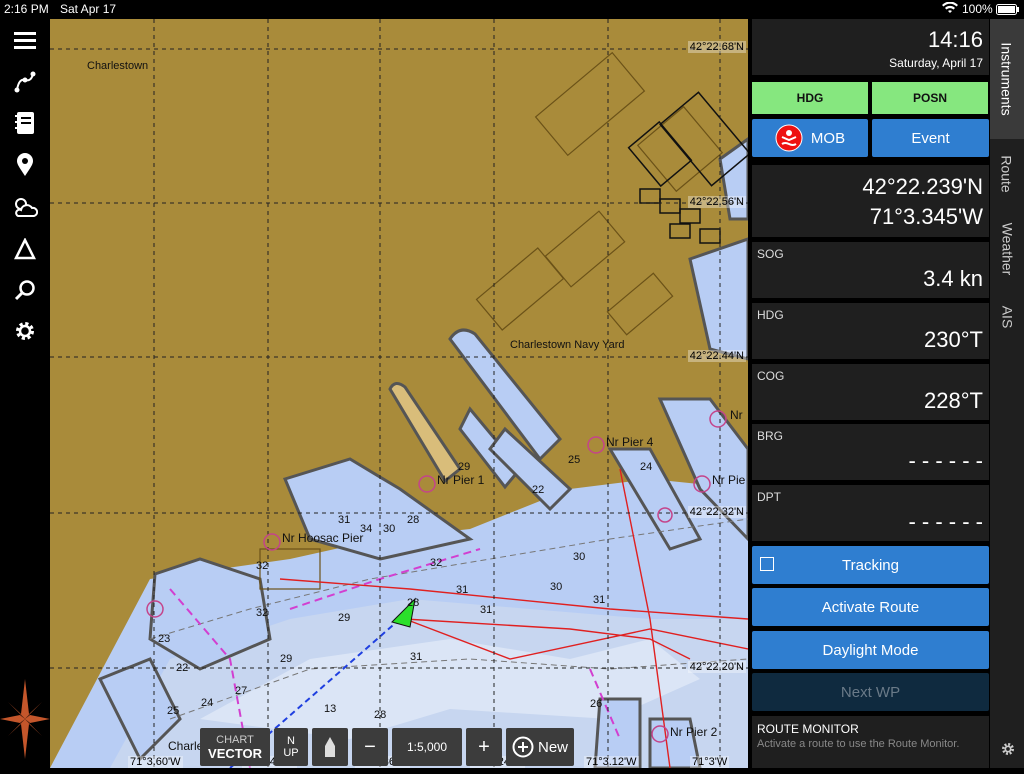 The width and height of the screenshot is (1024, 774). Describe the element at coordinates (567, 345) in the screenshot. I see `place-label: Charlestown Navy Yard` at that location.